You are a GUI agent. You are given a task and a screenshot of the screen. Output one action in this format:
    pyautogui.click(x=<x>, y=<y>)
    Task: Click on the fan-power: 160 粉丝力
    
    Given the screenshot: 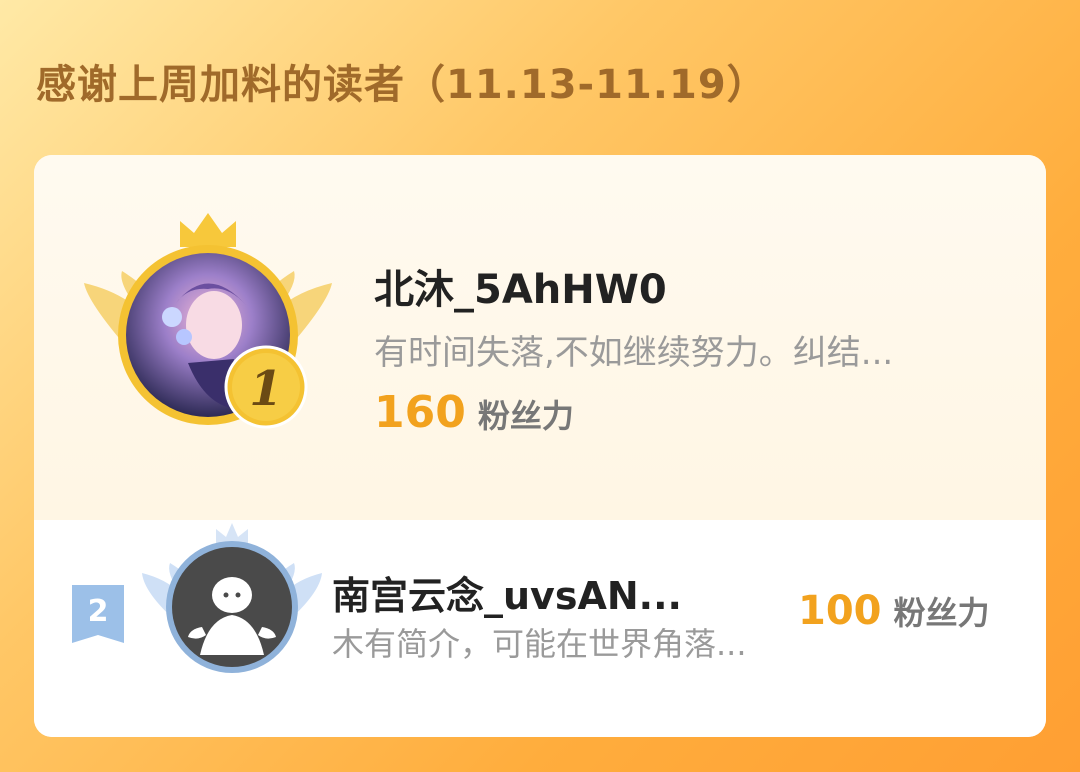 What is the action you would take?
    pyautogui.click(x=474, y=412)
    